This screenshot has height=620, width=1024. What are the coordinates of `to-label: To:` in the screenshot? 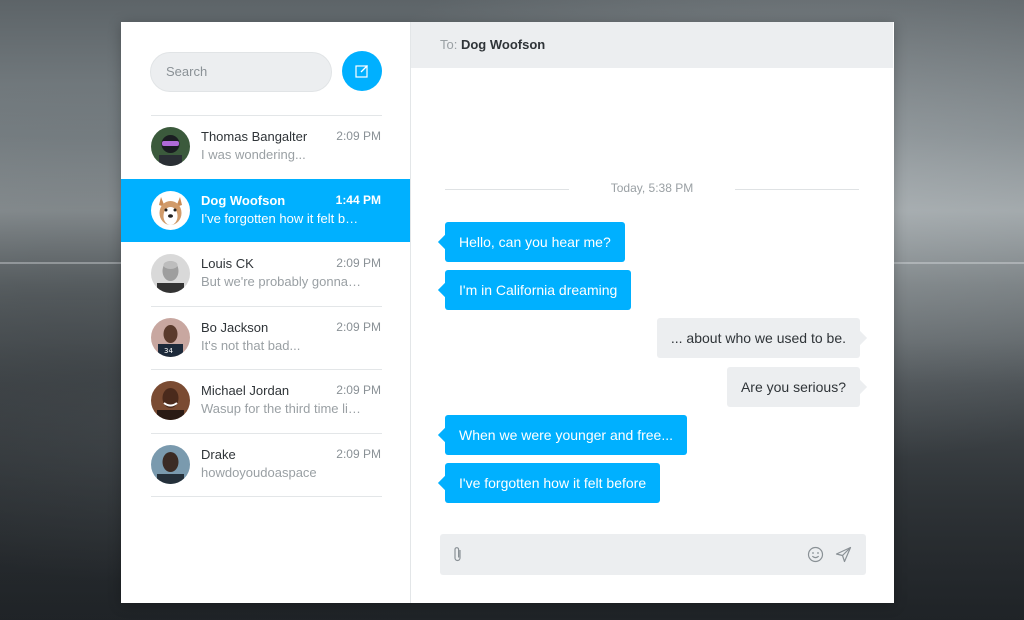 It's located at (450, 44).